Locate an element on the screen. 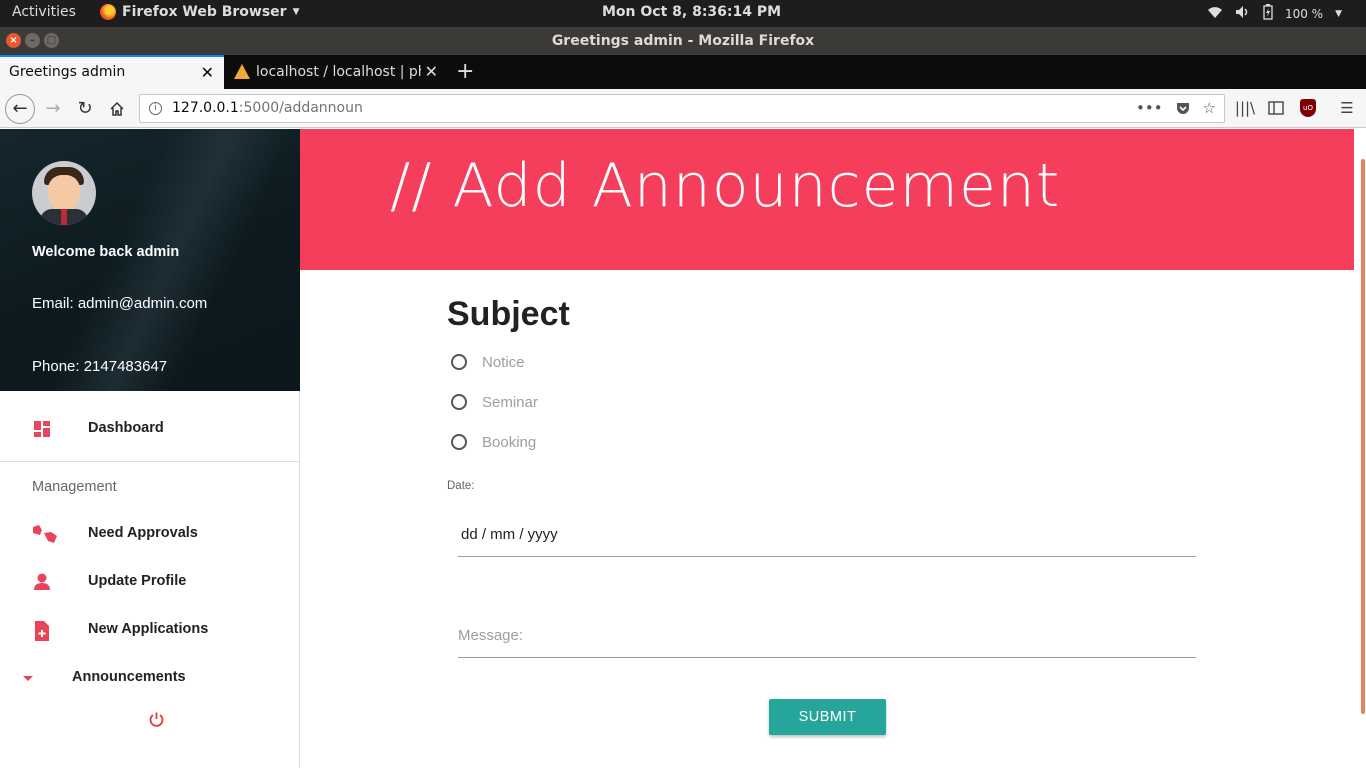 The height and width of the screenshot is (768, 1366). forward-button: → is located at coordinates (53, 109).